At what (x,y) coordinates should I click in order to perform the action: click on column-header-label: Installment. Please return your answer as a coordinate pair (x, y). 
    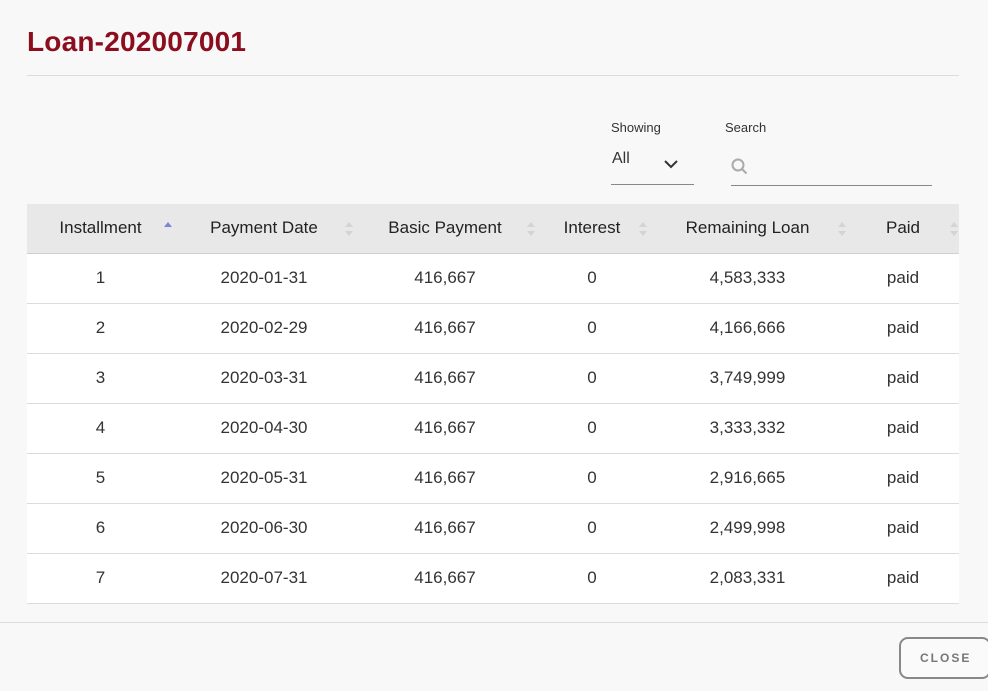
    Looking at the image, I should click on (100, 228).